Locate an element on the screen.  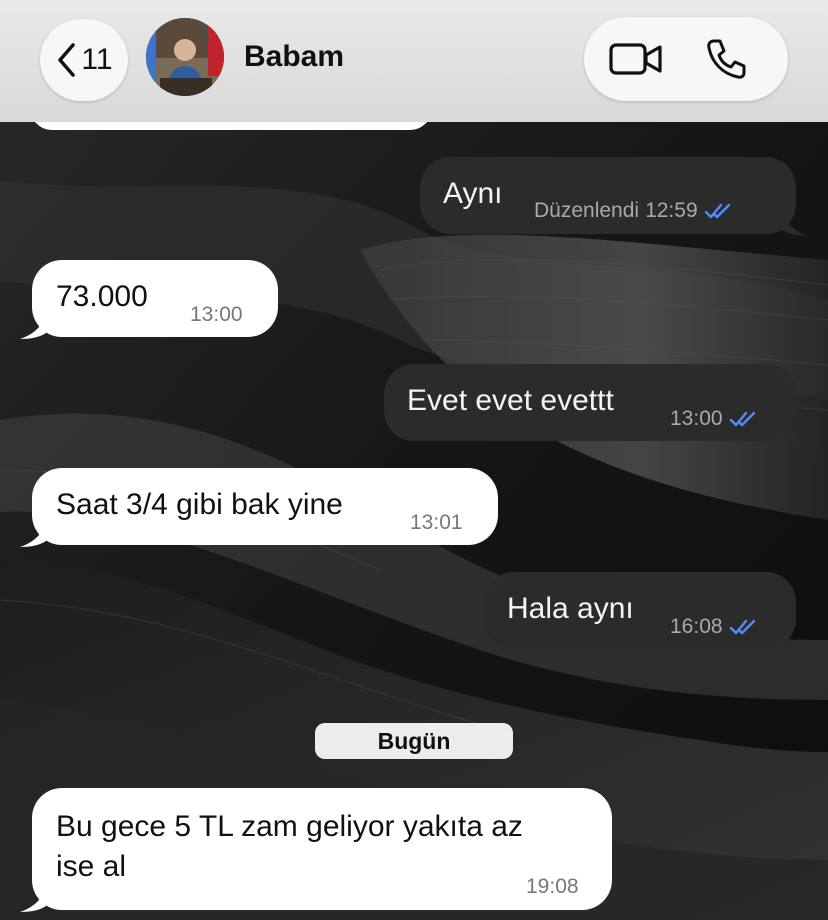
edited-label: Düzenlendi is located at coordinates (587, 210).